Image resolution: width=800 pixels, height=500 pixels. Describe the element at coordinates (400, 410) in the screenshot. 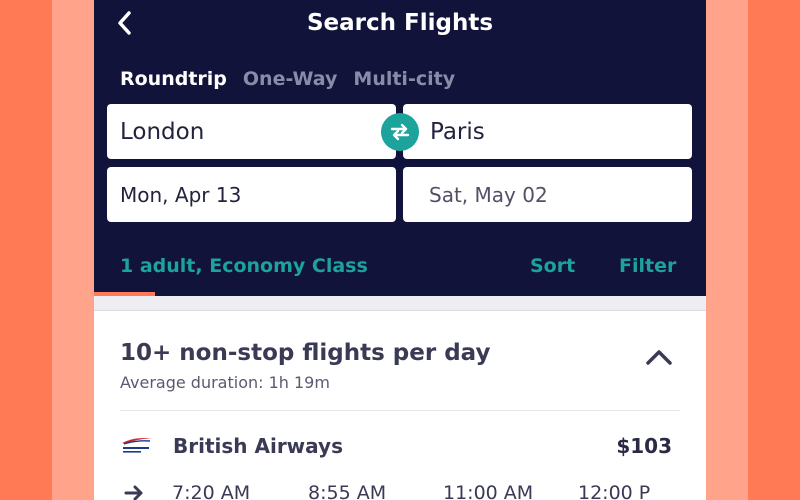

I see `group-separator` at that location.